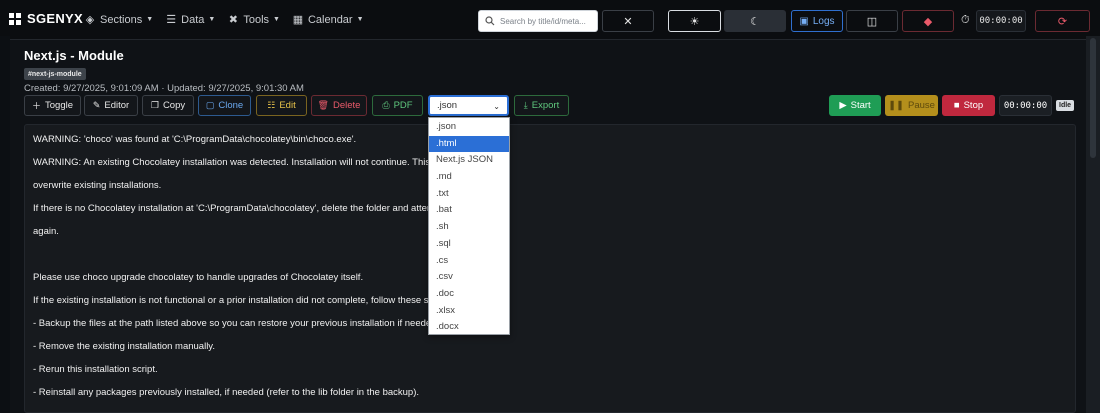 The width and height of the screenshot is (1100, 413). Describe the element at coordinates (97, 185) in the screenshot. I see `content-line: overwrite existing installations.` at that location.